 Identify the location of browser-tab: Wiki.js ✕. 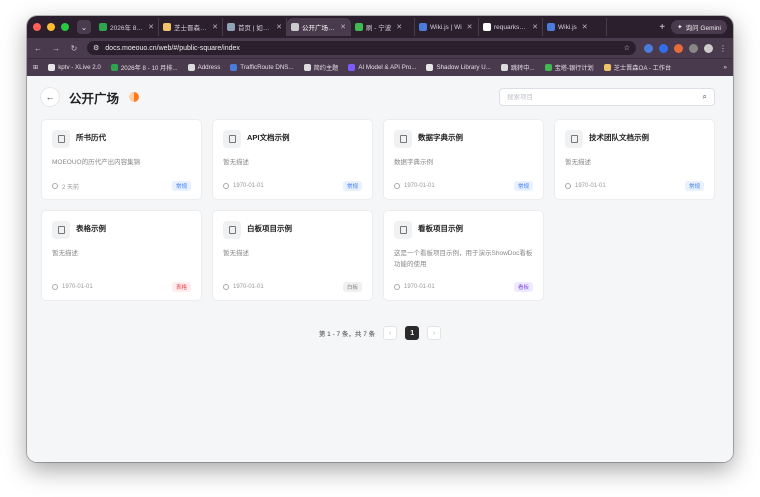
(575, 27).